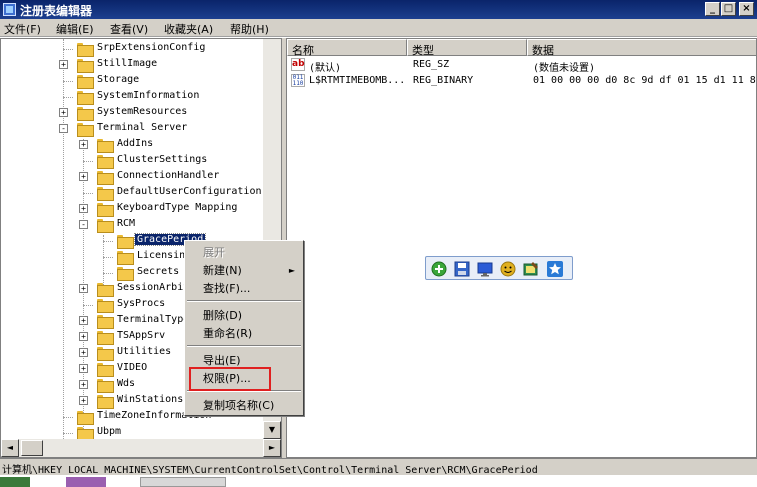 This screenshot has width=757, height=487. Describe the element at coordinates (728, 9) in the screenshot. I see `maximize-button: □` at that location.